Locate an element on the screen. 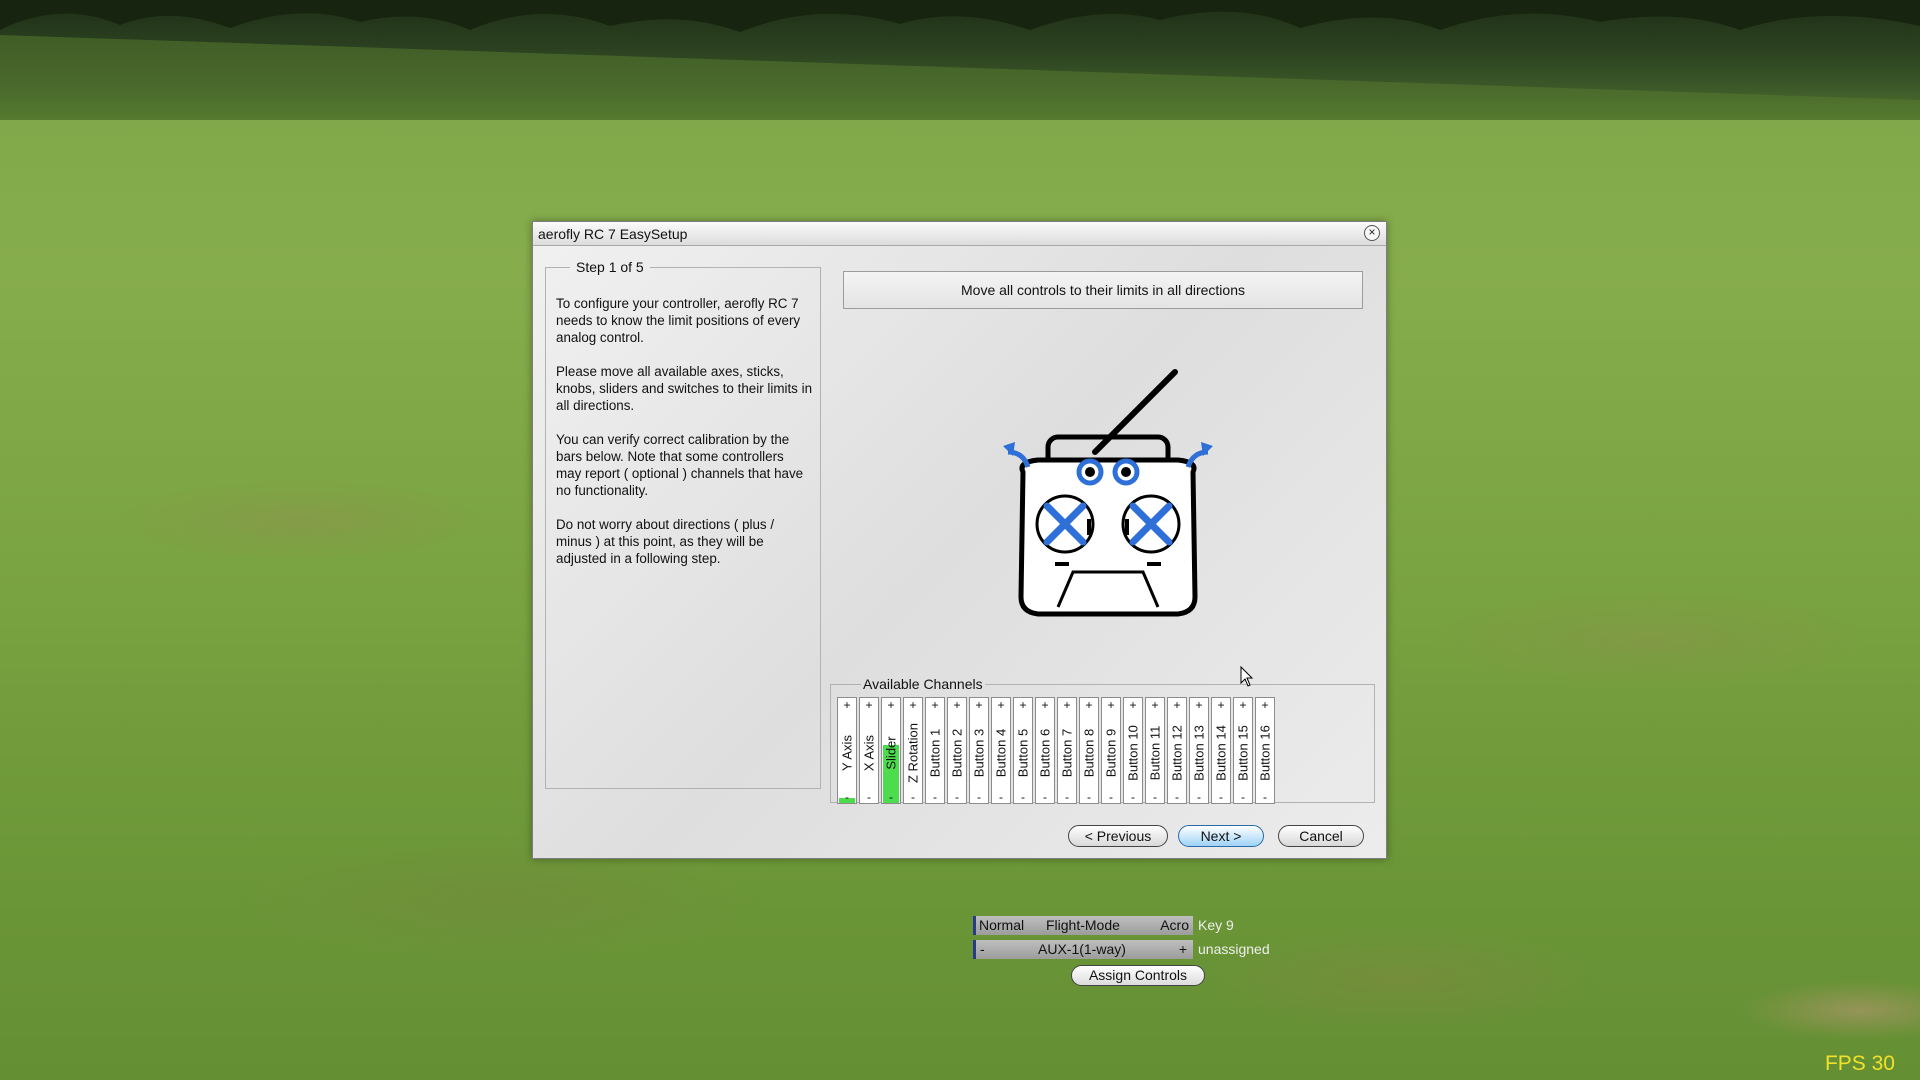 The height and width of the screenshot is (1080, 1920). mouse-cursor-icon is located at coordinates (1247, 676).